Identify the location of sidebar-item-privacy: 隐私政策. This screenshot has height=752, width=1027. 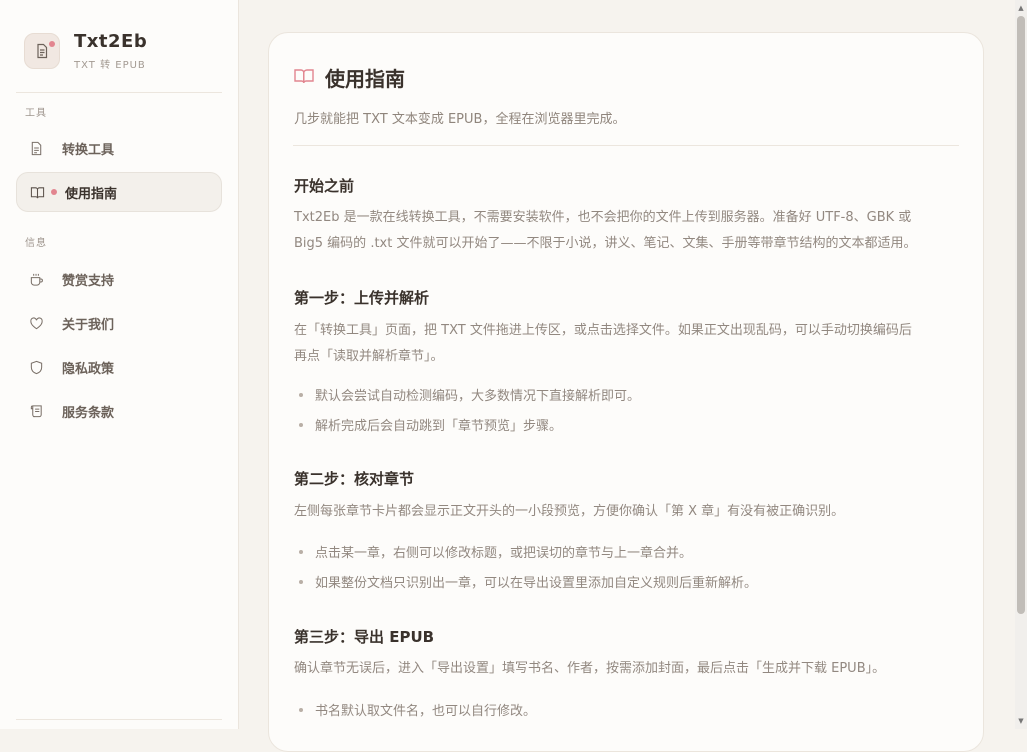
(119, 367).